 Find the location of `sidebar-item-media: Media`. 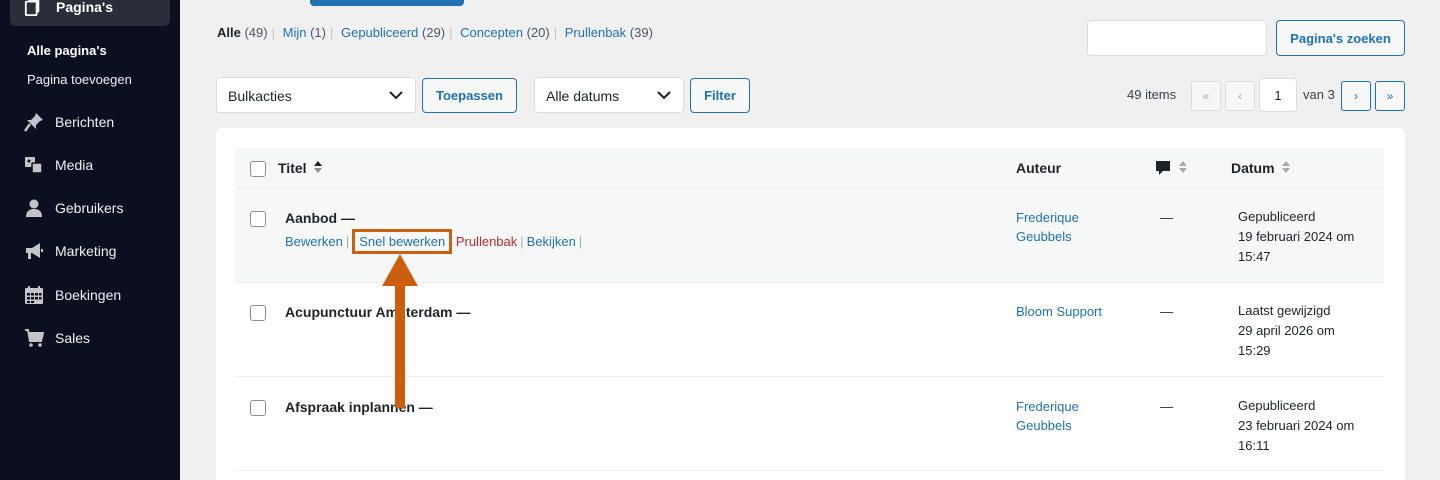

sidebar-item-media: Media is located at coordinates (90, 165).